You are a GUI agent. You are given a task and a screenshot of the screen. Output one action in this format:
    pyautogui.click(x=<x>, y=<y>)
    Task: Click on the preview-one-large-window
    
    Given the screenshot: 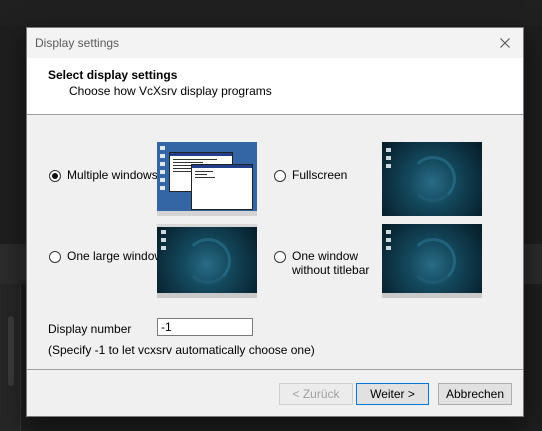 What is the action you would take?
    pyautogui.click(x=207, y=261)
    